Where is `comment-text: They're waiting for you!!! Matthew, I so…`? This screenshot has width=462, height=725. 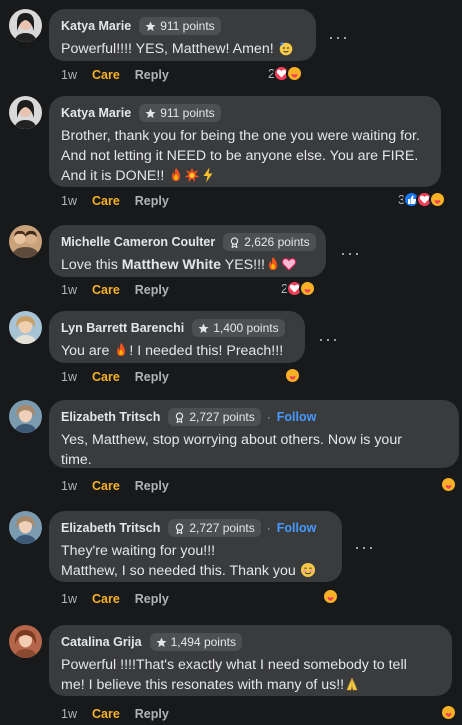
comment-text: They're waiting for you!!! Matthew, I so… is located at coordinates (195, 561).